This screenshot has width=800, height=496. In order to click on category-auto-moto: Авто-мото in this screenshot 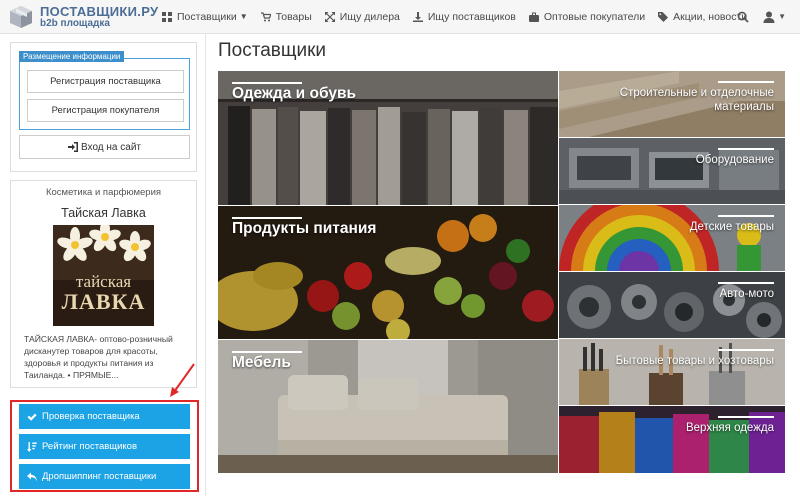, I will do `click(672, 305)`.